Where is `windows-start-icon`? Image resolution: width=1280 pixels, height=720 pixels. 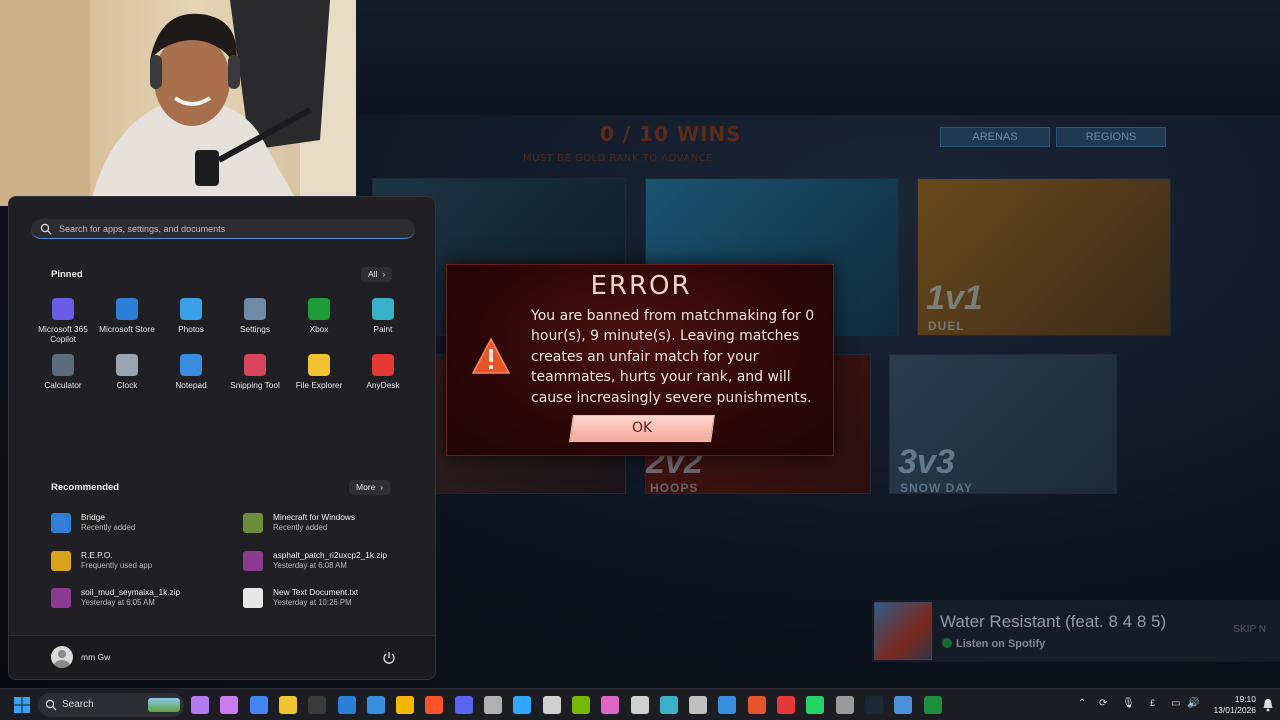
windows-start-icon is located at coordinates (22, 705).